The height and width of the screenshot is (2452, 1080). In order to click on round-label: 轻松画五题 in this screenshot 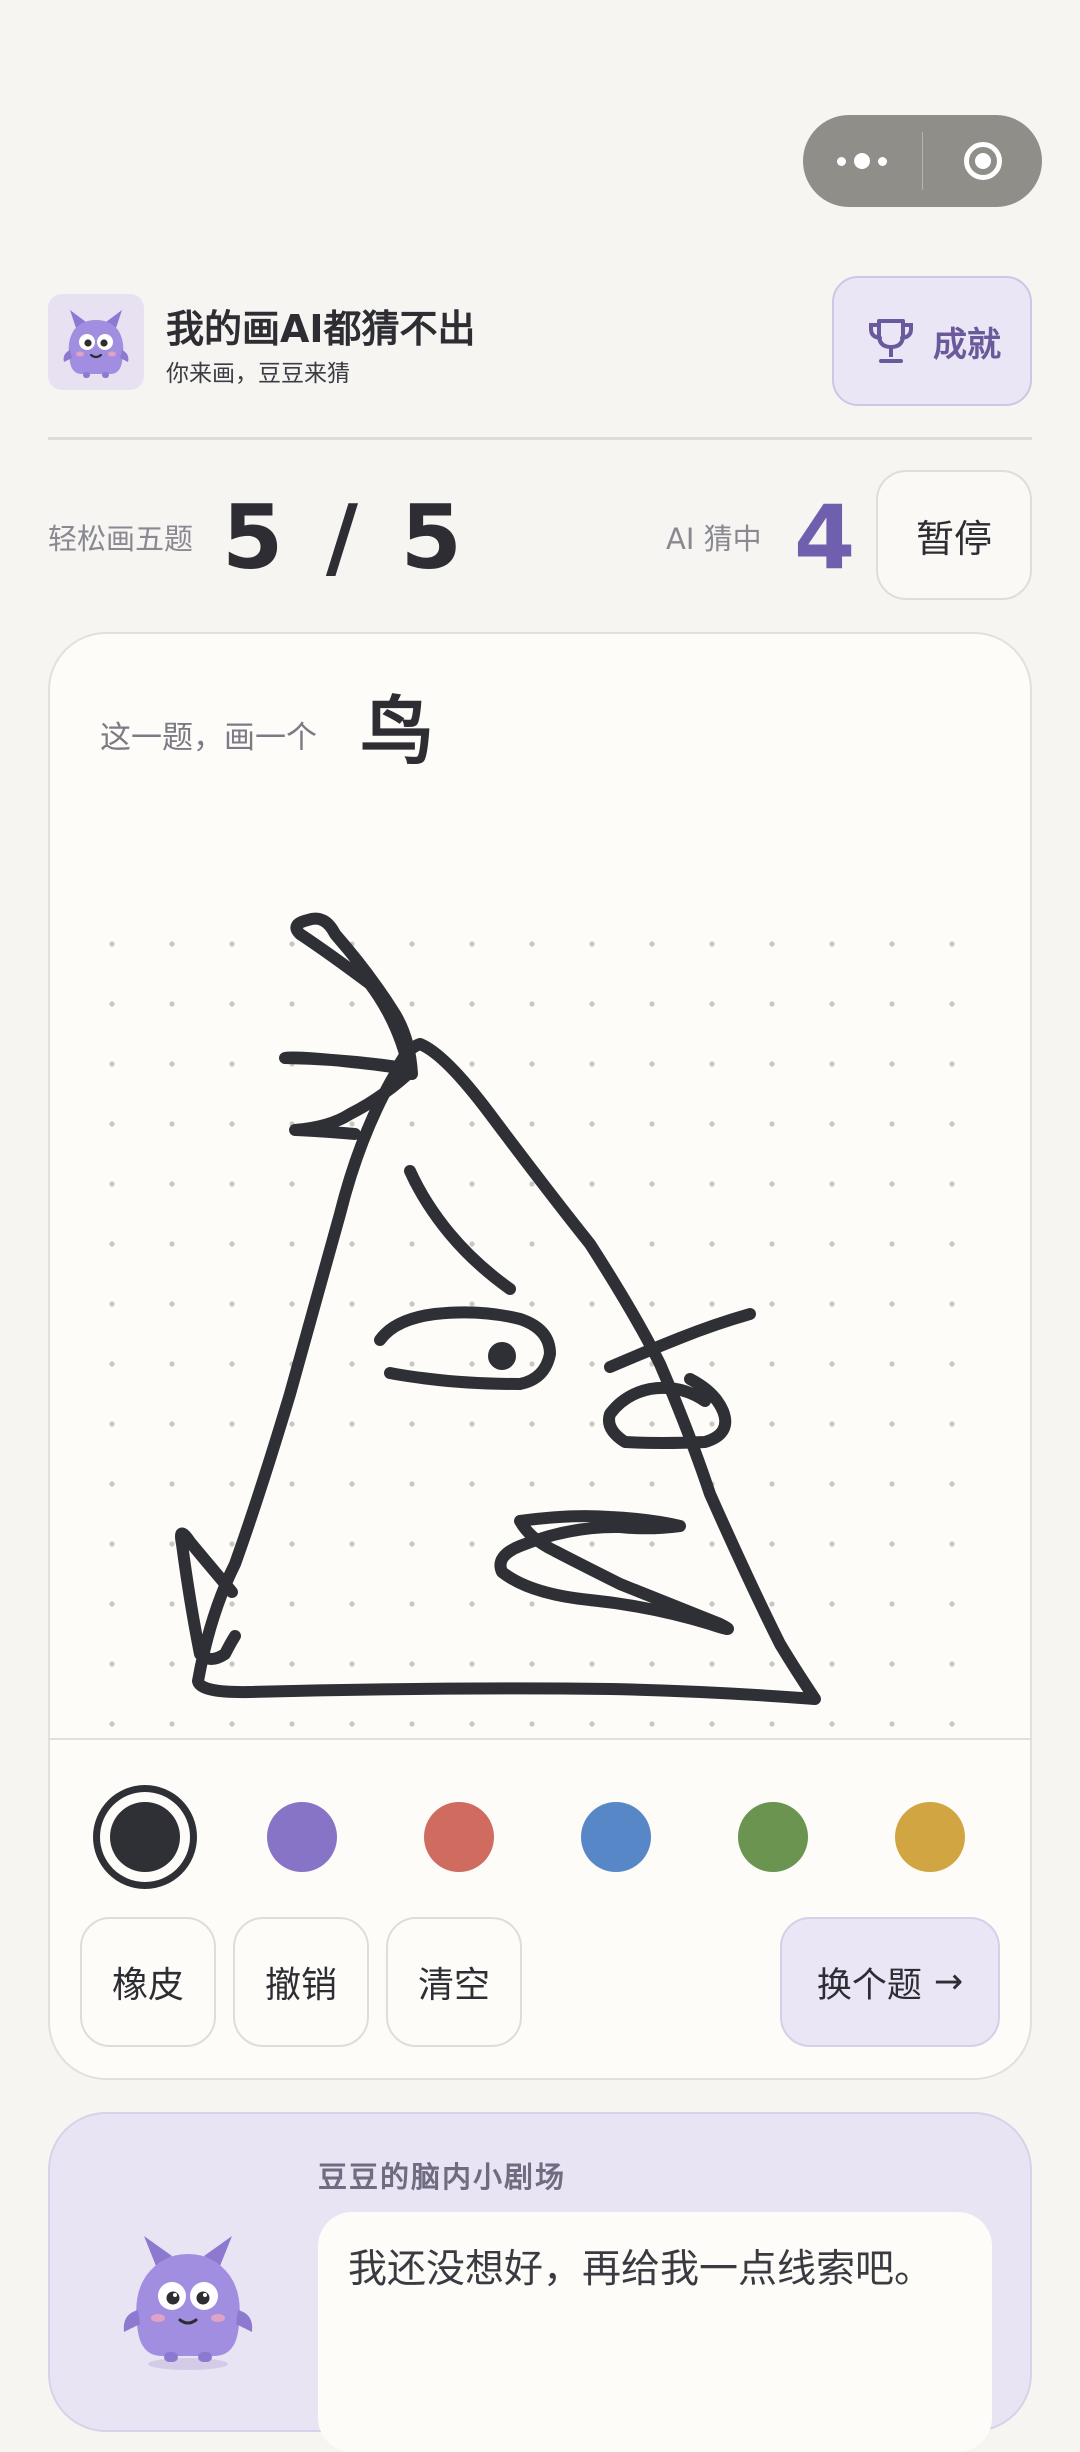, I will do `click(121, 539)`.